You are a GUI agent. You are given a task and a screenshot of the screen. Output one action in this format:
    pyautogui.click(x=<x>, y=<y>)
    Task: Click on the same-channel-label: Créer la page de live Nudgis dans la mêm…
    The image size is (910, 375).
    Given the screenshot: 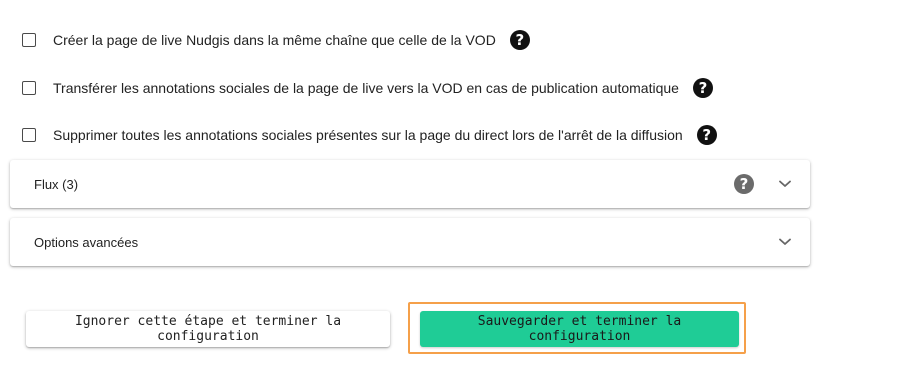 What is the action you would take?
    pyautogui.click(x=274, y=40)
    